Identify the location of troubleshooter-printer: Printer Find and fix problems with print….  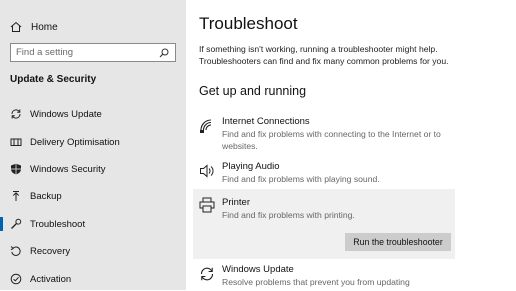
(324, 224).